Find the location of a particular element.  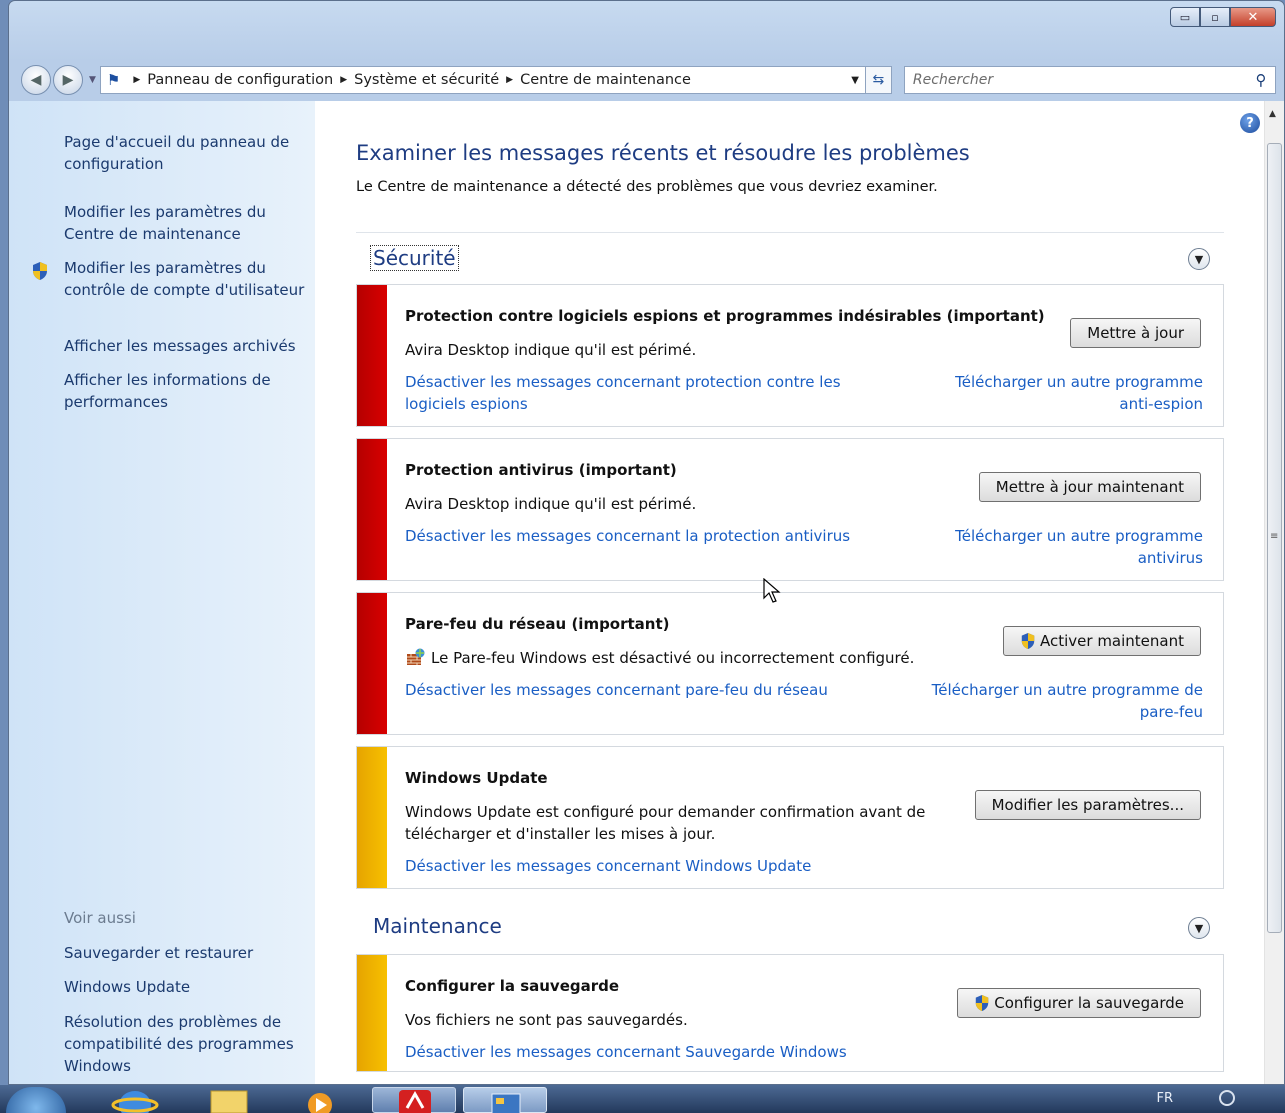

collapse-maintenance-button: ▼ is located at coordinates (1199, 928).